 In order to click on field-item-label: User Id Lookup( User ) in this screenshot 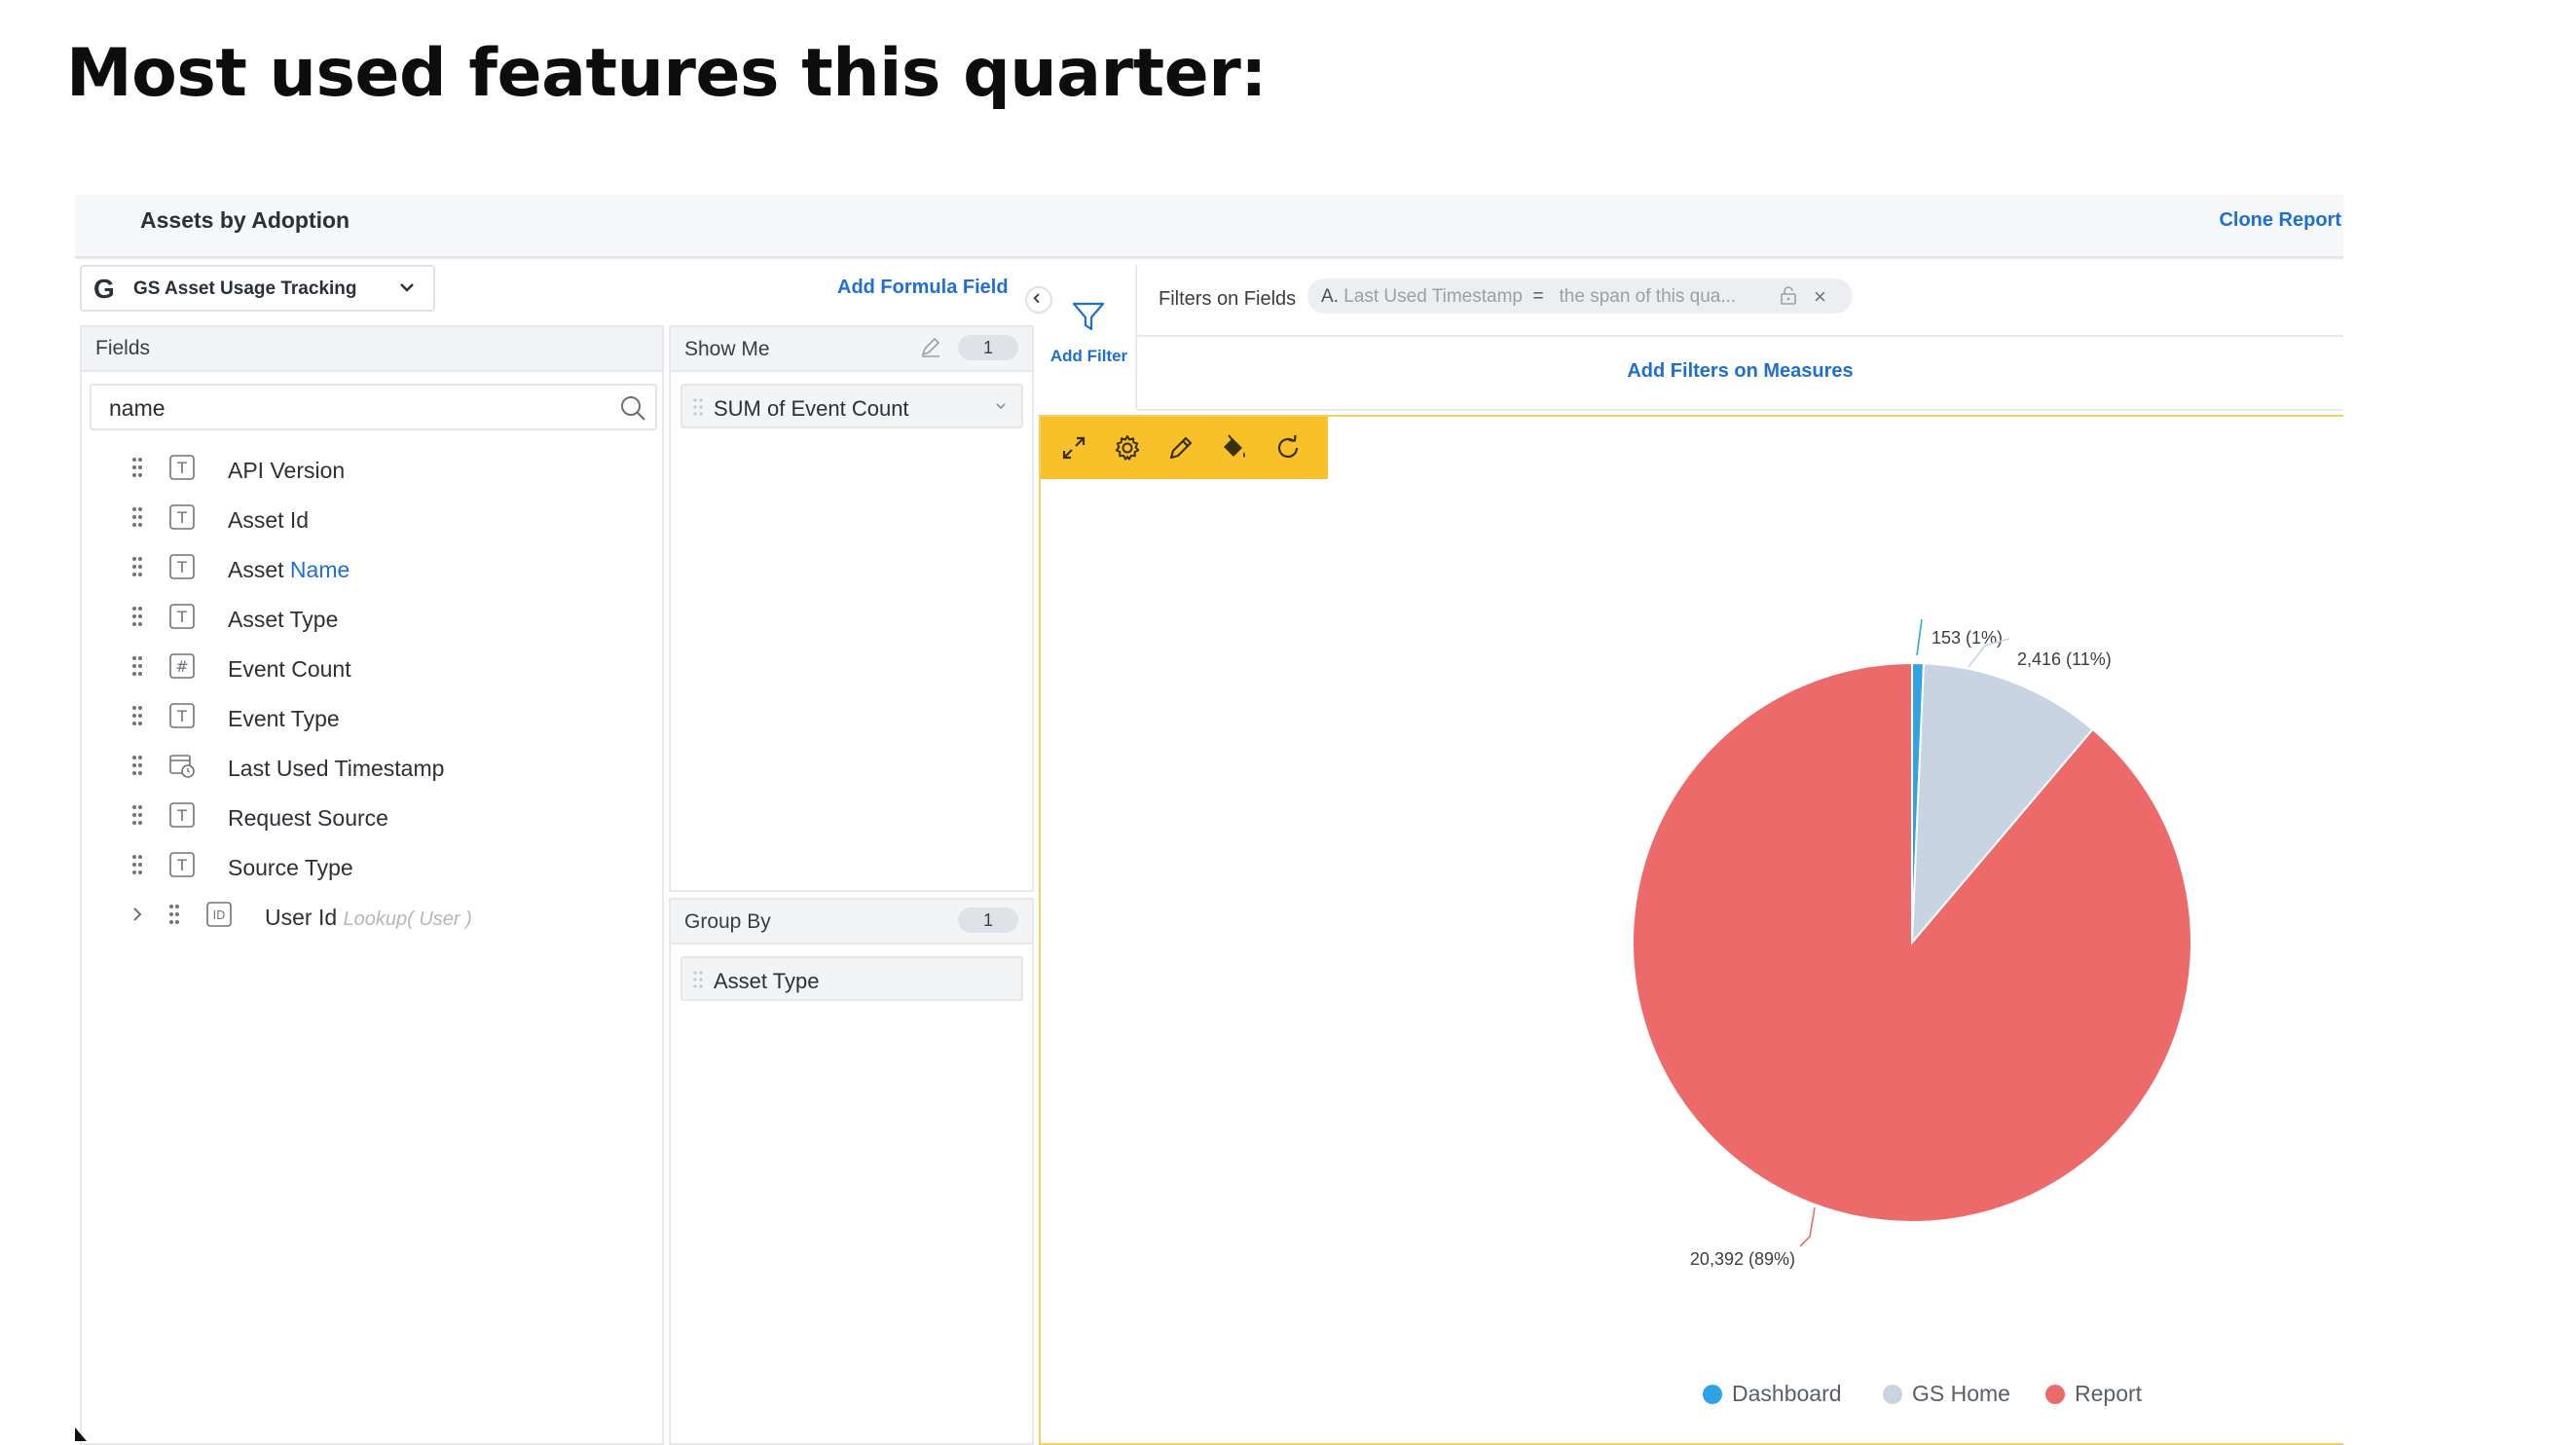, I will do `click(368, 918)`.